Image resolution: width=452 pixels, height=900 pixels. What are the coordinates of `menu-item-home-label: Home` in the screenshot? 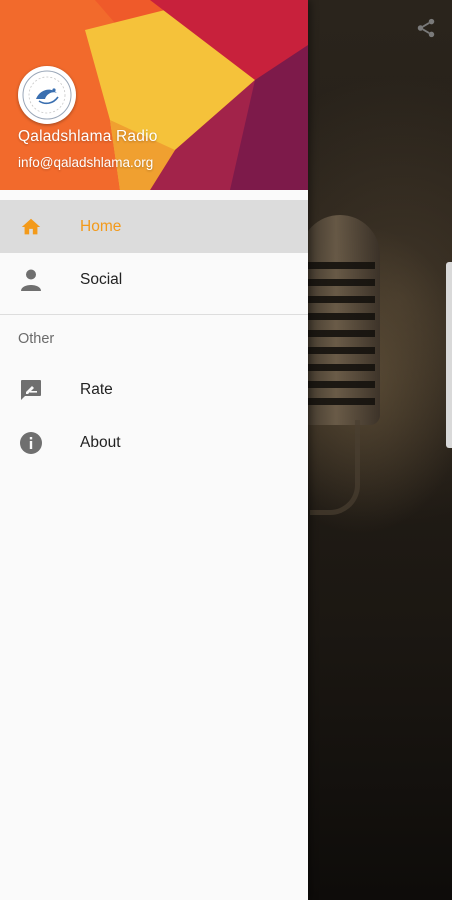 It's located at (101, 226).